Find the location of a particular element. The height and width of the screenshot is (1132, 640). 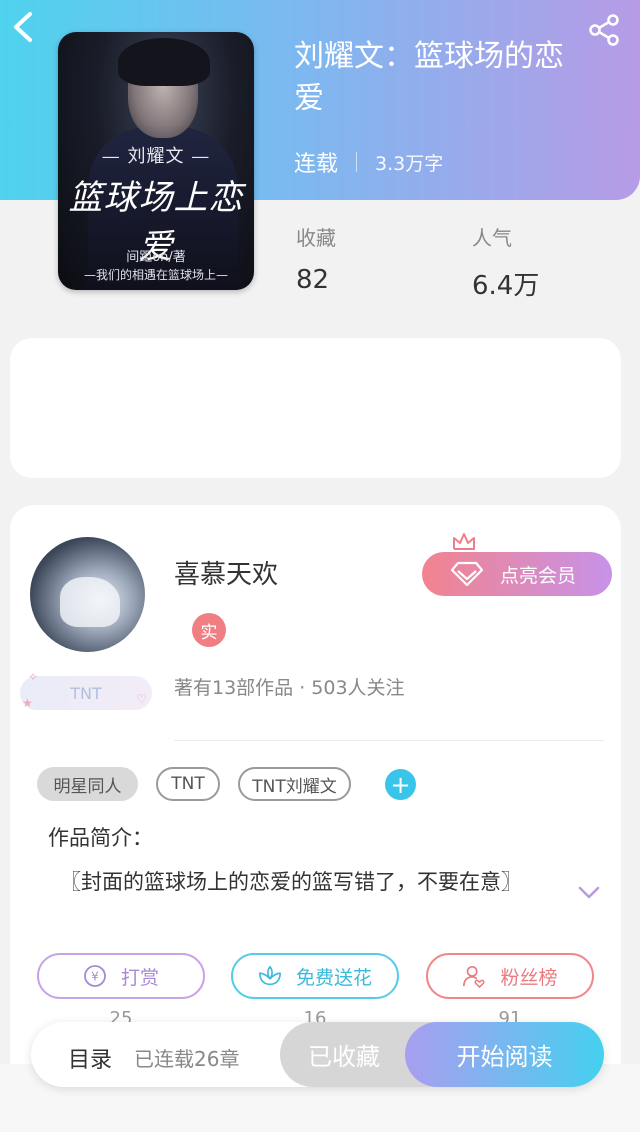

vip-button: 点亮会员 is located at coordinates (517, 574).